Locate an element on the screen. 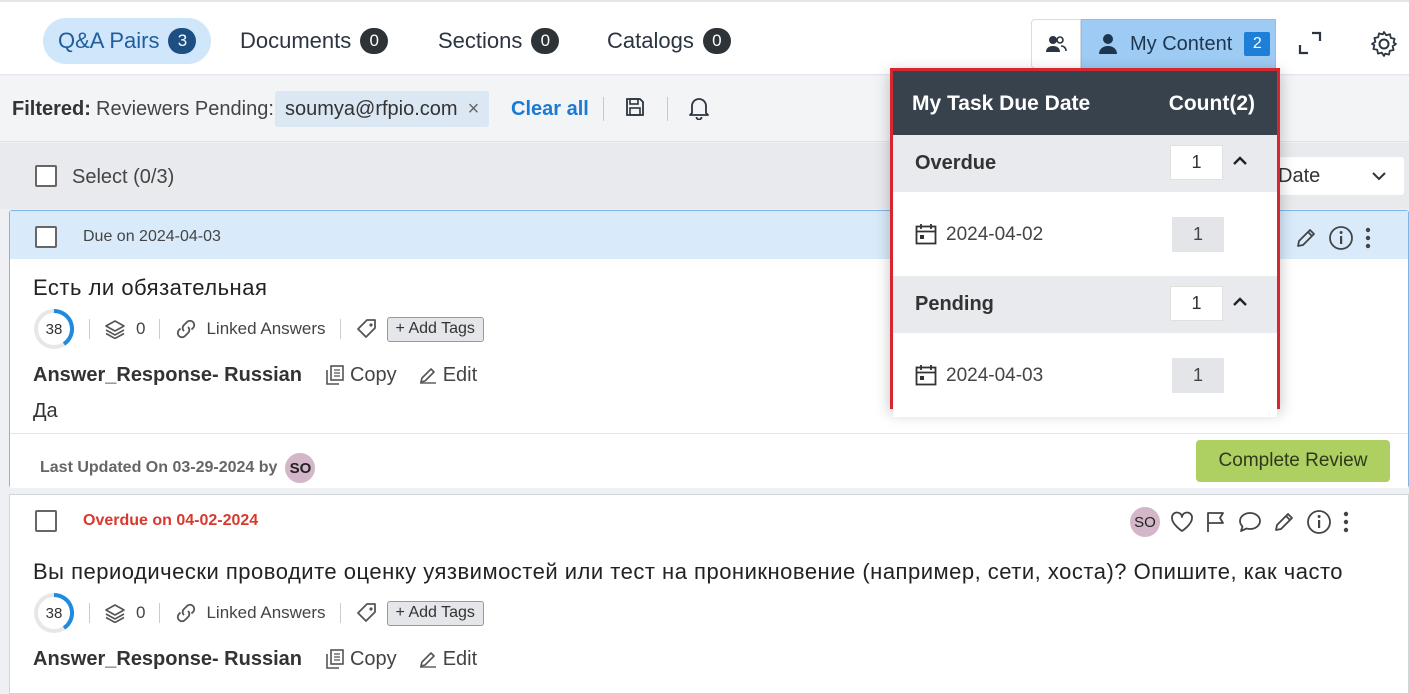  expand-button is located at coordinates (1310, 43).